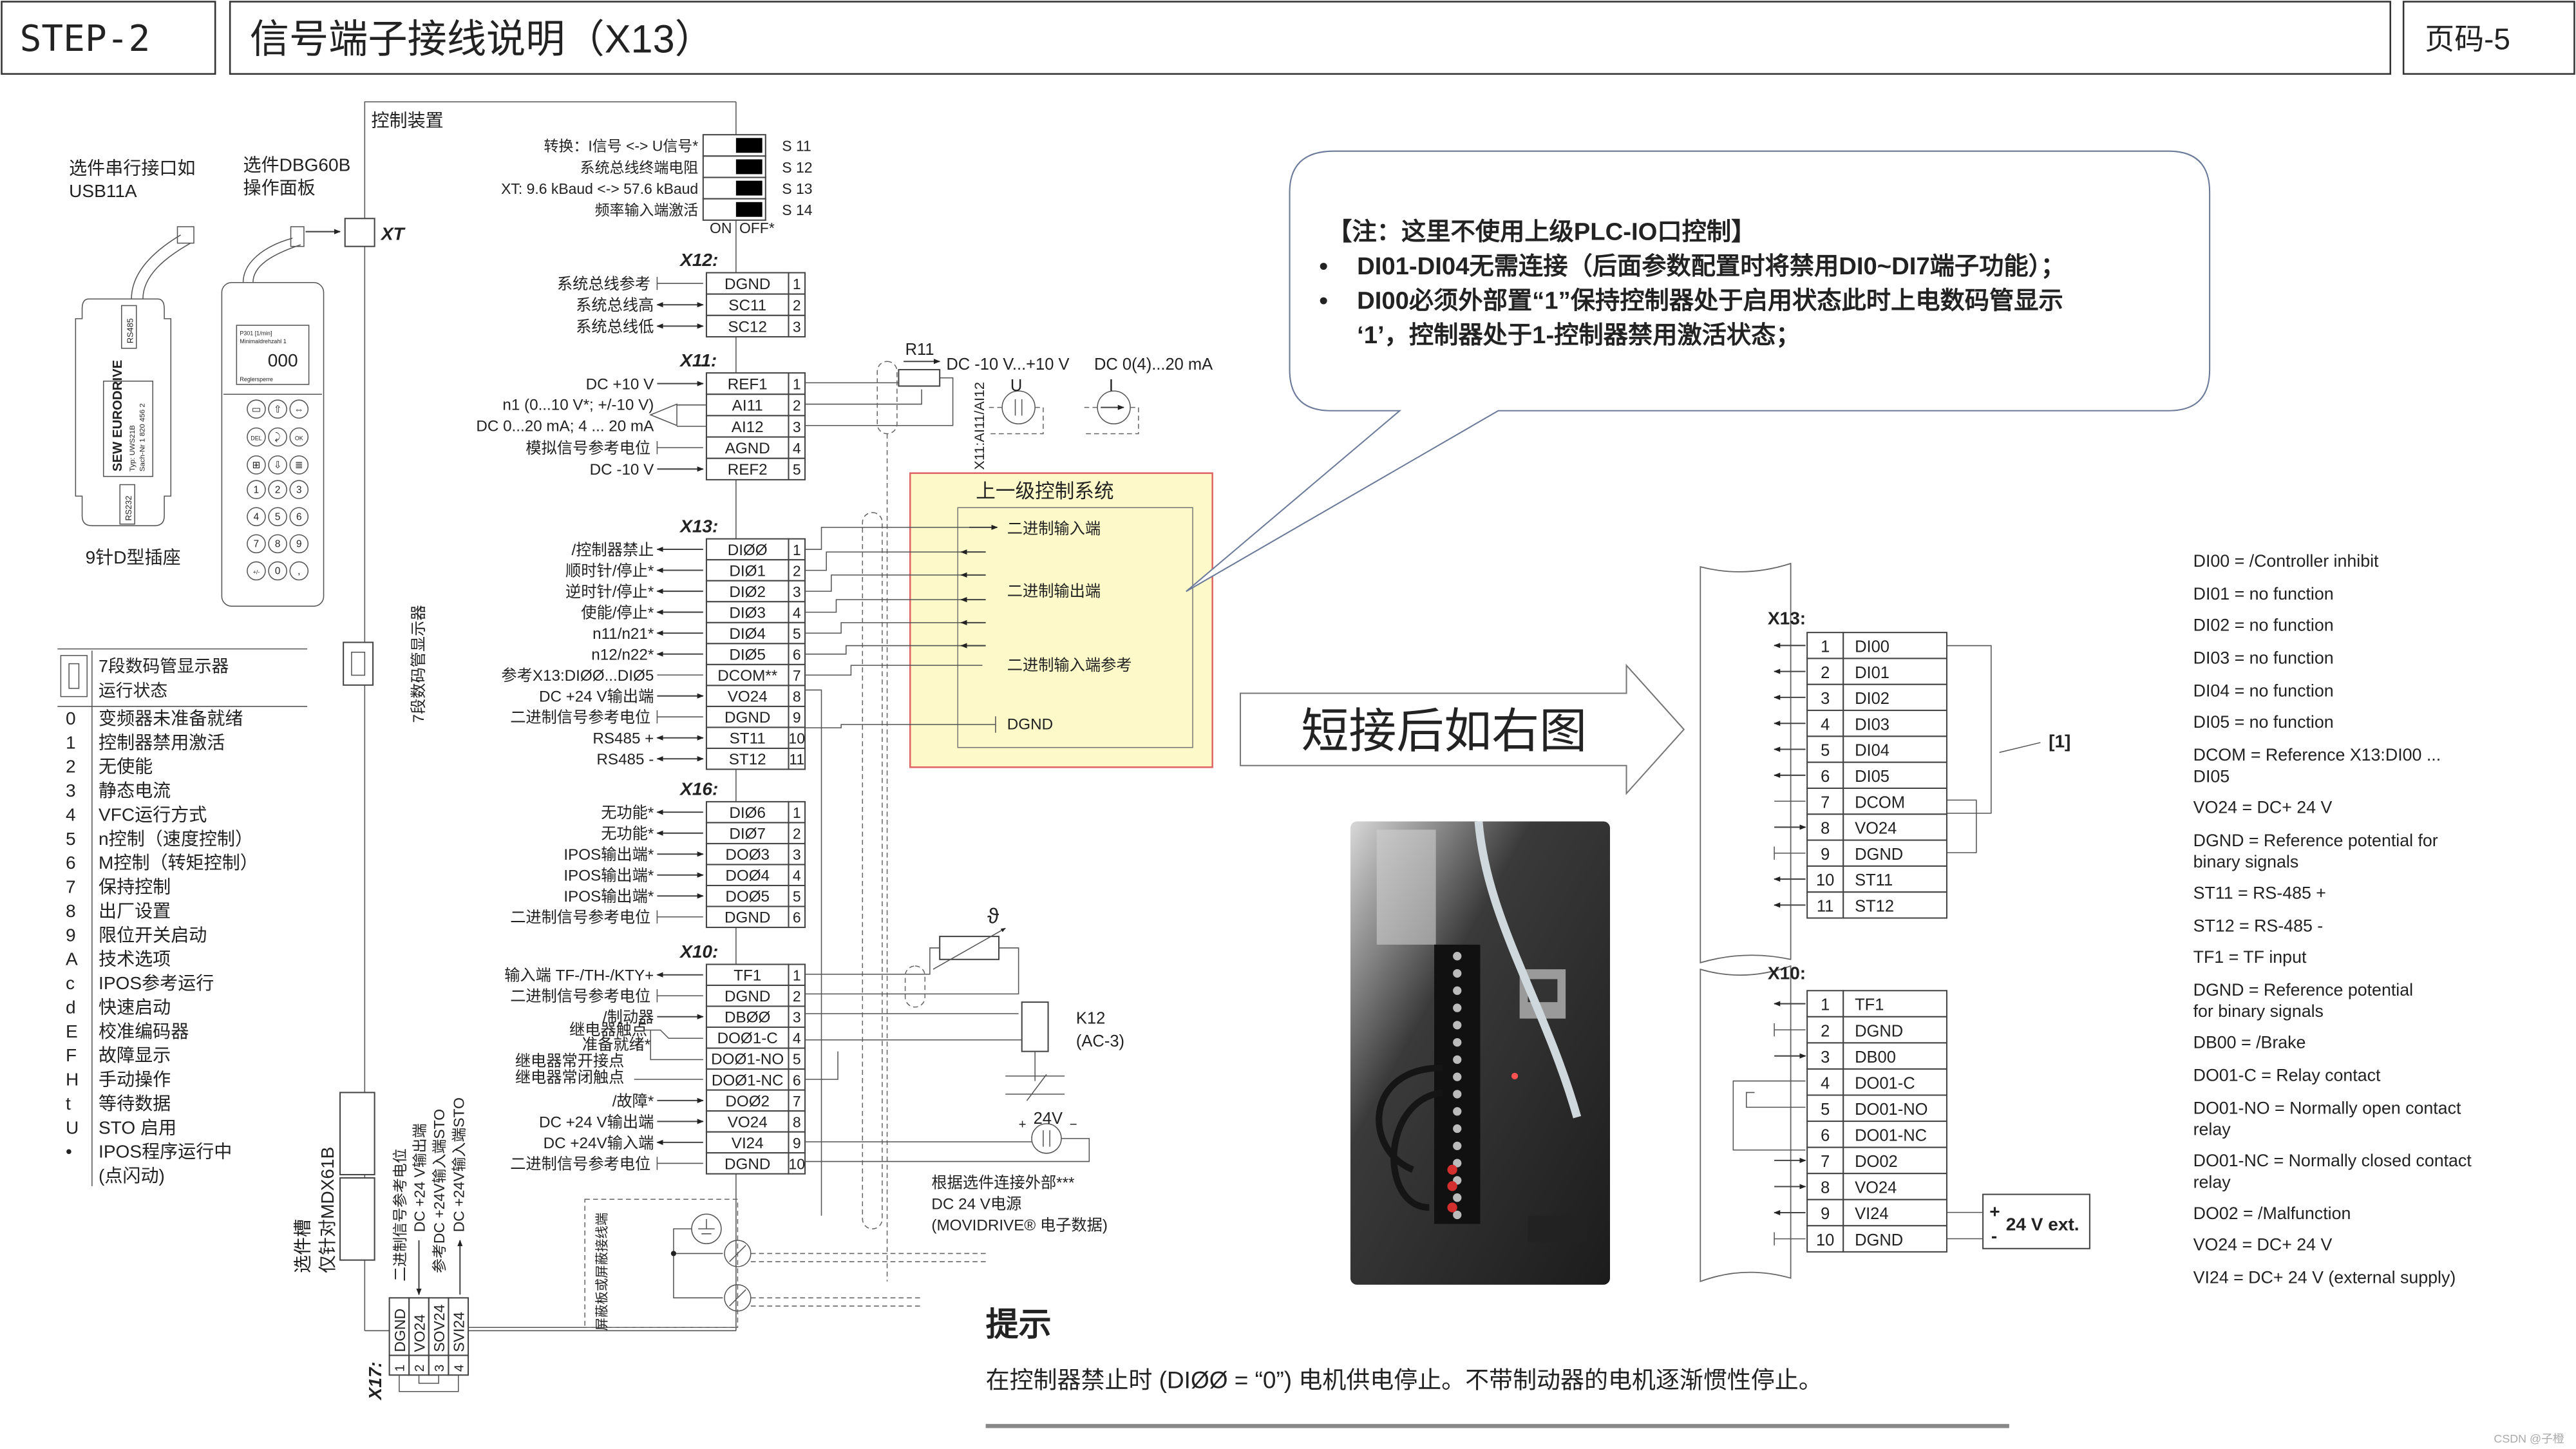 This screenshot has width=2576, height=1449. What do you see at coordinates (675, 1142) in the screenshot?
I see `terminal-row: VI24 9 DC +24V输入端` at bounding box center [675, 1142].